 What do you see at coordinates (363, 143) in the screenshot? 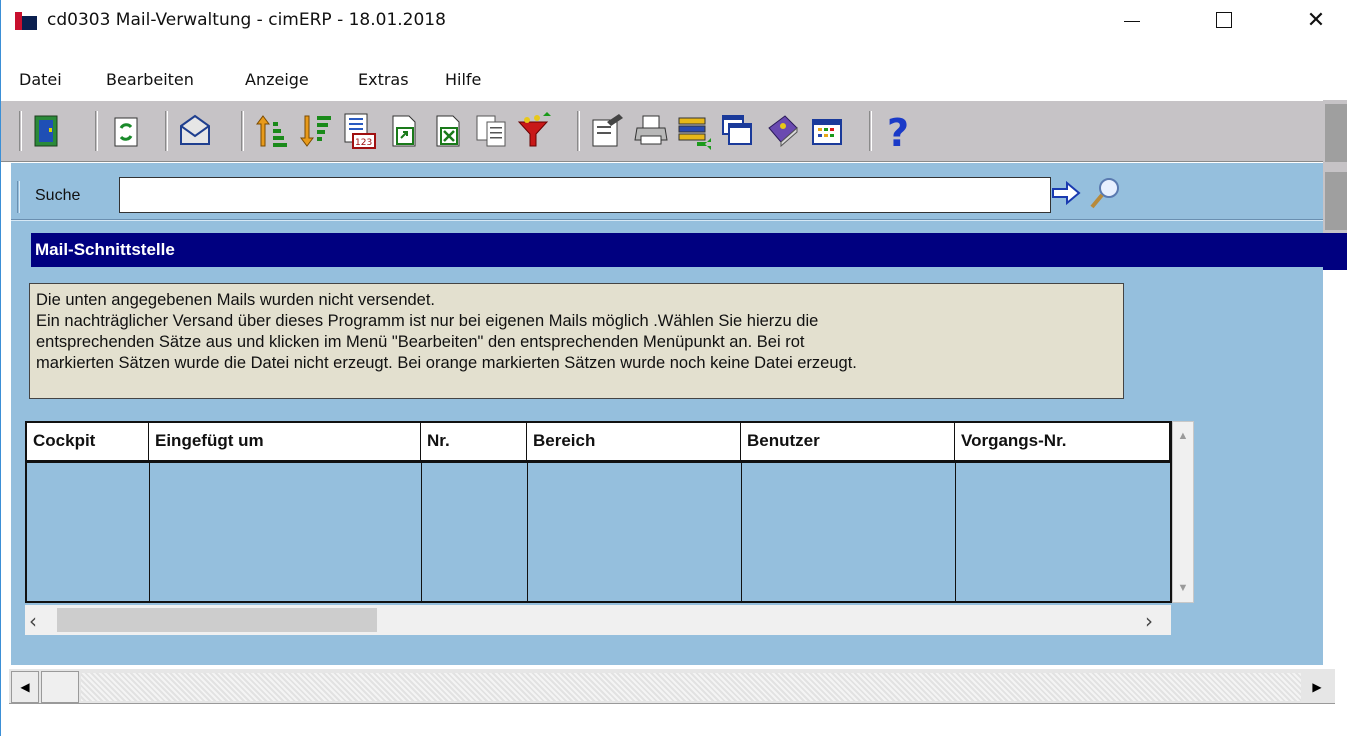
I see `svg-text: 123` at bounding box center [363, 143].